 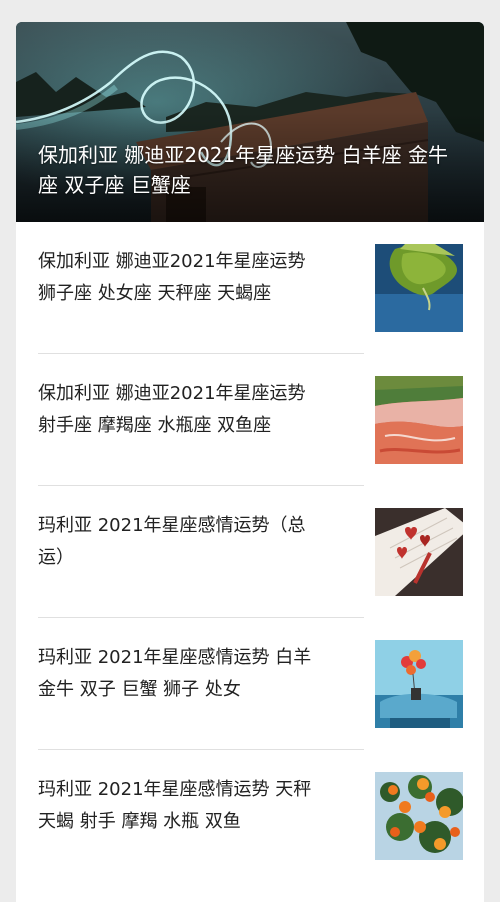 I want to click on article-title: 保加利亚 娜迪亚2021年星座运势 狮子座 处女座 天秤座 天蝎座, so click(x=172, y=277).